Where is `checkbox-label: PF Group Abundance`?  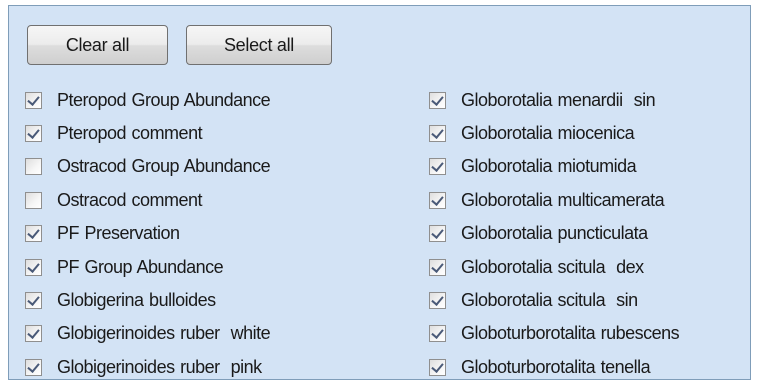
checkbox-label: PF Group Abundance is located at coordinates (140, 266).